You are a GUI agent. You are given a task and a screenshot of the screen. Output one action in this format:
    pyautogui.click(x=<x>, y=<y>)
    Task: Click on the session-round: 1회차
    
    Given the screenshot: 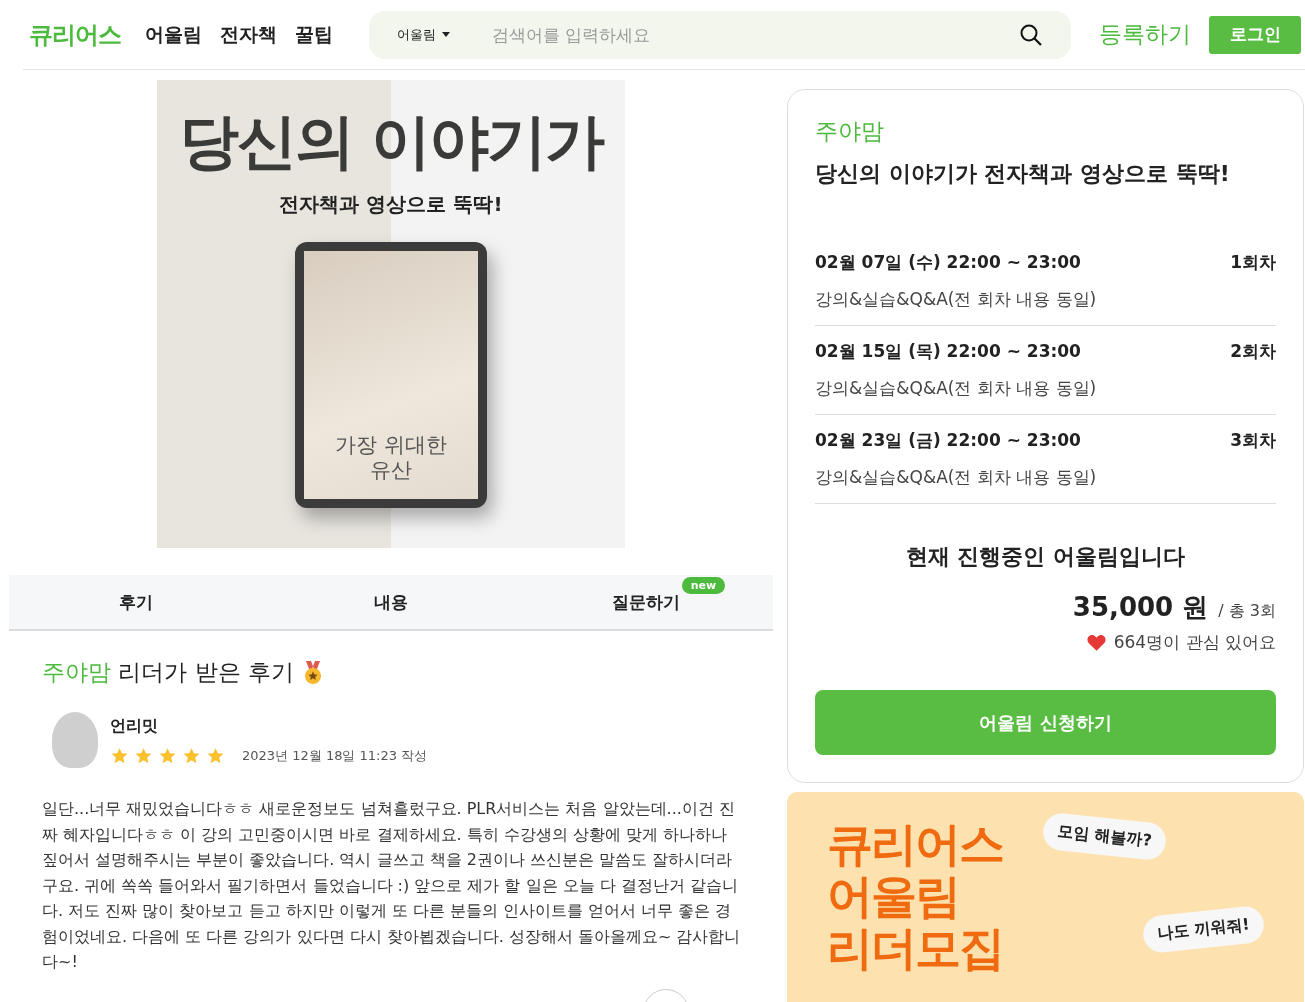 What is the action you would take?
    pyautogui.click(x=1253, y=262)
    